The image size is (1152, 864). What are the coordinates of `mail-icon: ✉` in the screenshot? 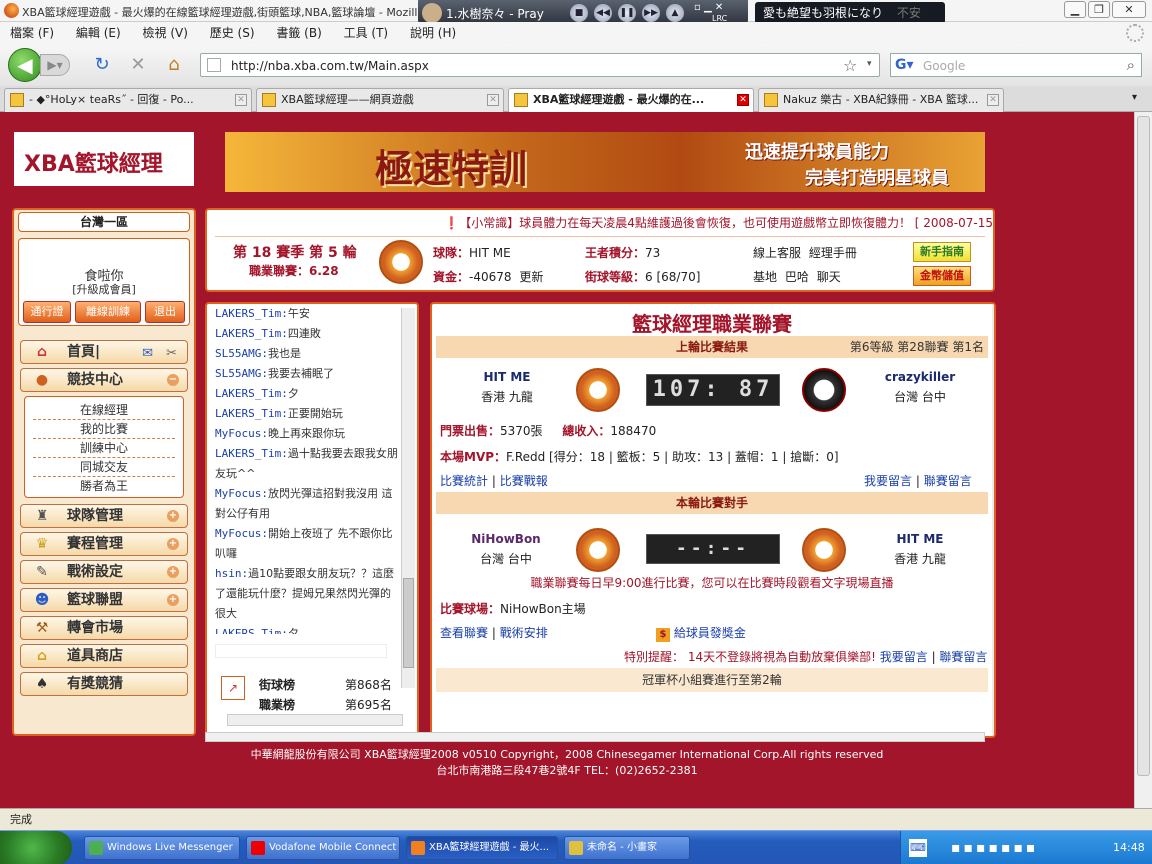 It's located at (147, 354).